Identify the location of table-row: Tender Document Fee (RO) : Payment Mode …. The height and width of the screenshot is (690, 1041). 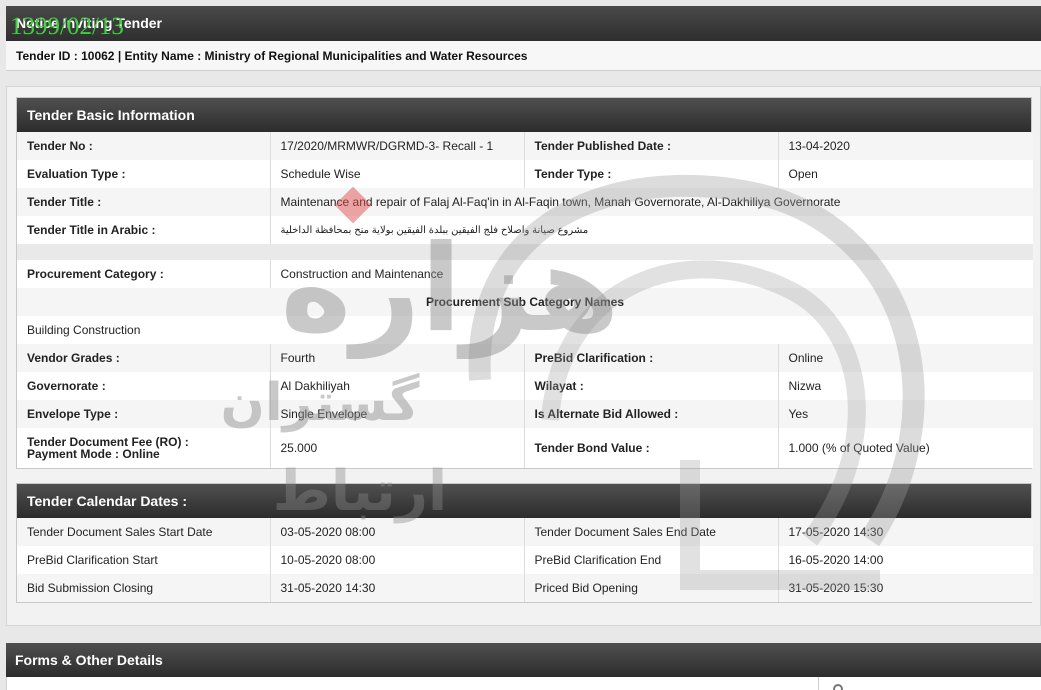
(525, 448).